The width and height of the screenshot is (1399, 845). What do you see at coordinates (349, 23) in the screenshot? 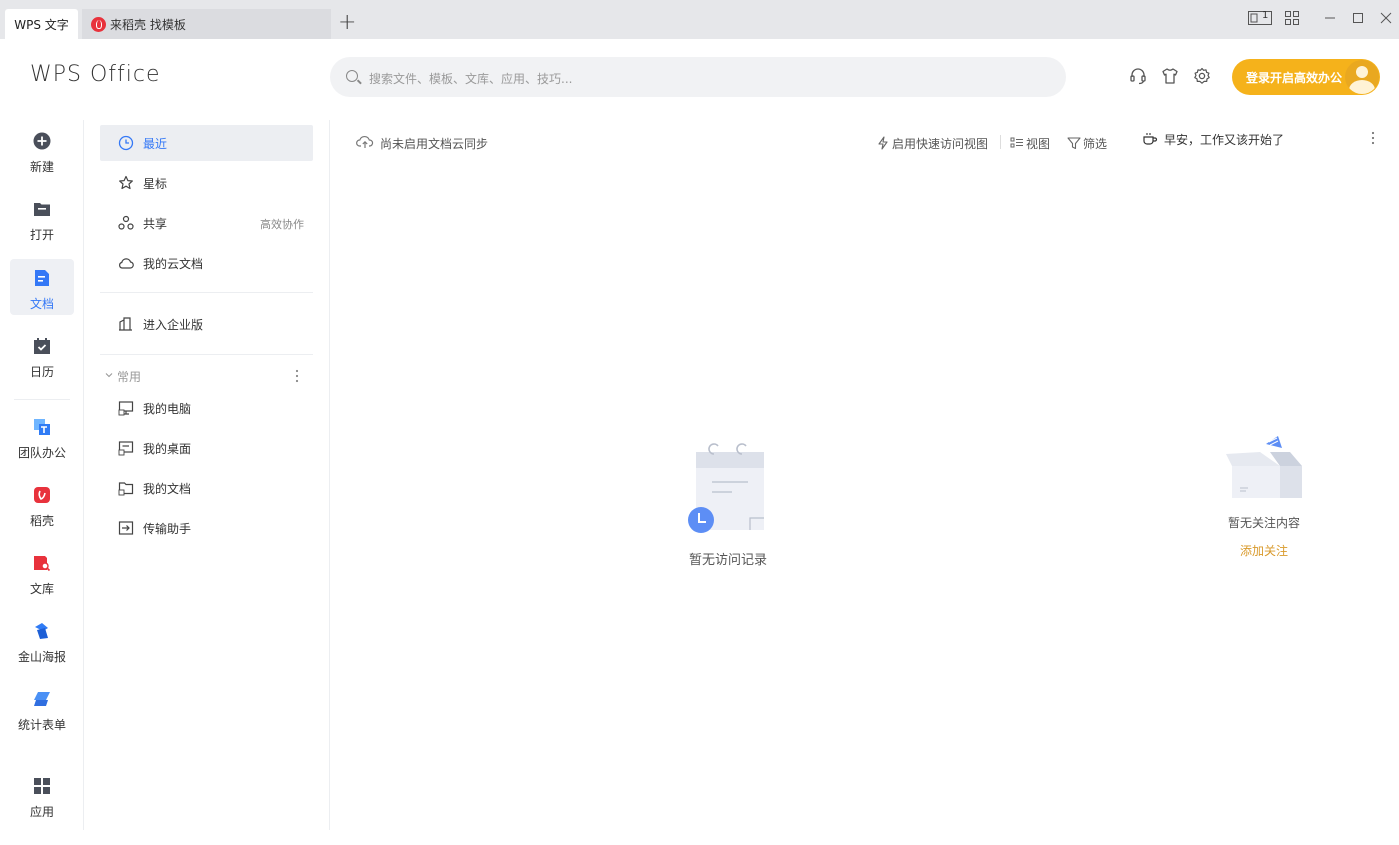
I see `new-tab-button: +` at bounding box center [349, 23].